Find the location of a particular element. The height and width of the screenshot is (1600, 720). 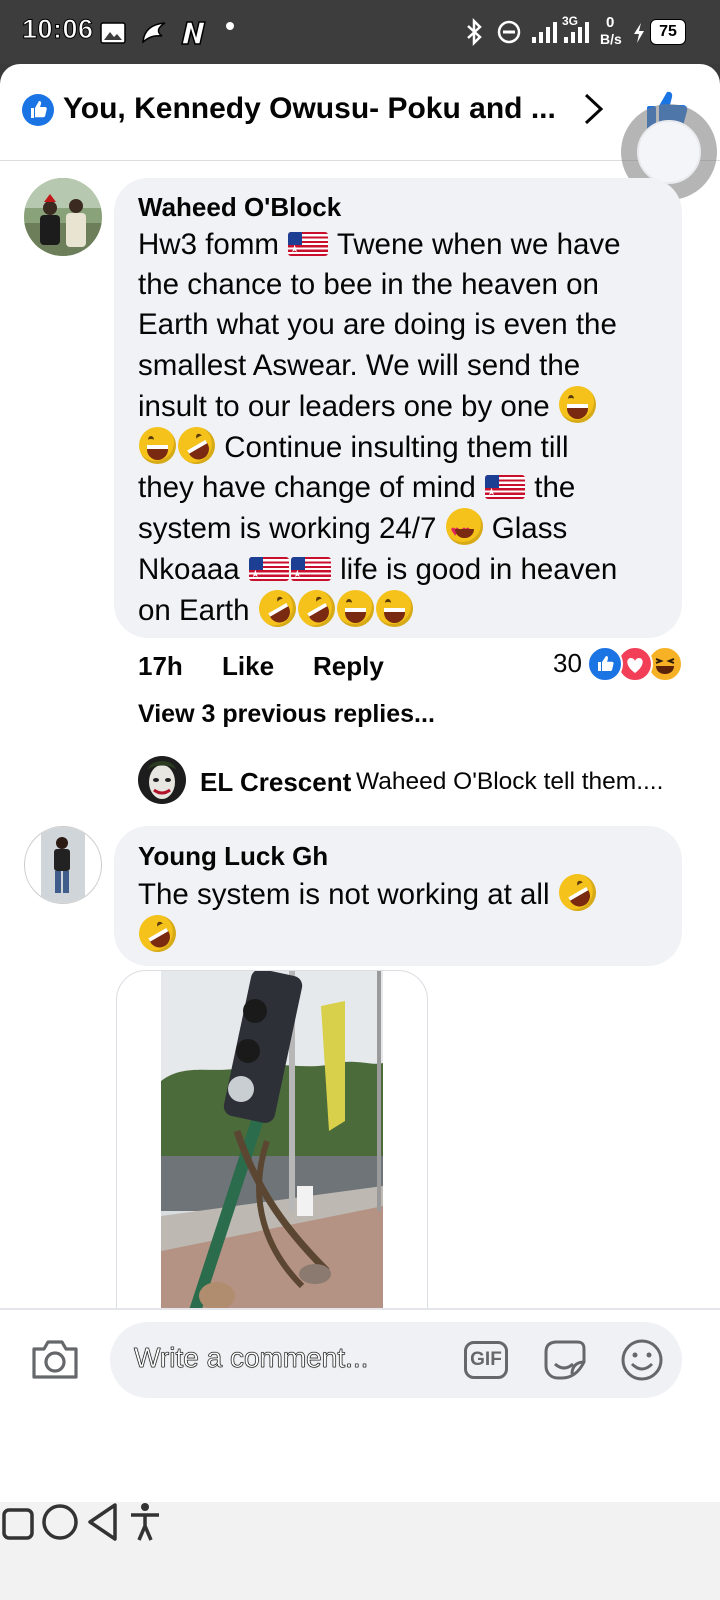

comment-text-line: The system is not working at all is located at coordinates (405, 892).